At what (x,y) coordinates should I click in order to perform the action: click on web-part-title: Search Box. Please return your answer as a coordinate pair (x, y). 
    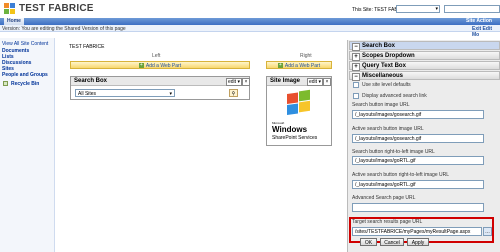
    Looking at the image, I should click on (91, 81).